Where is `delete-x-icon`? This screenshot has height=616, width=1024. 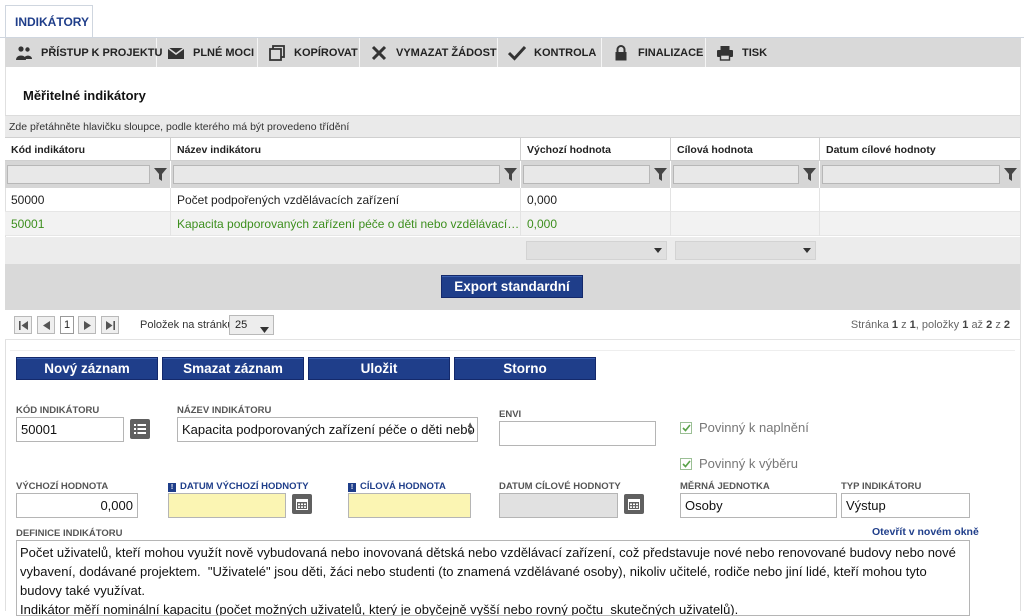
delete-x-icon is located at coordinates (379, 53).